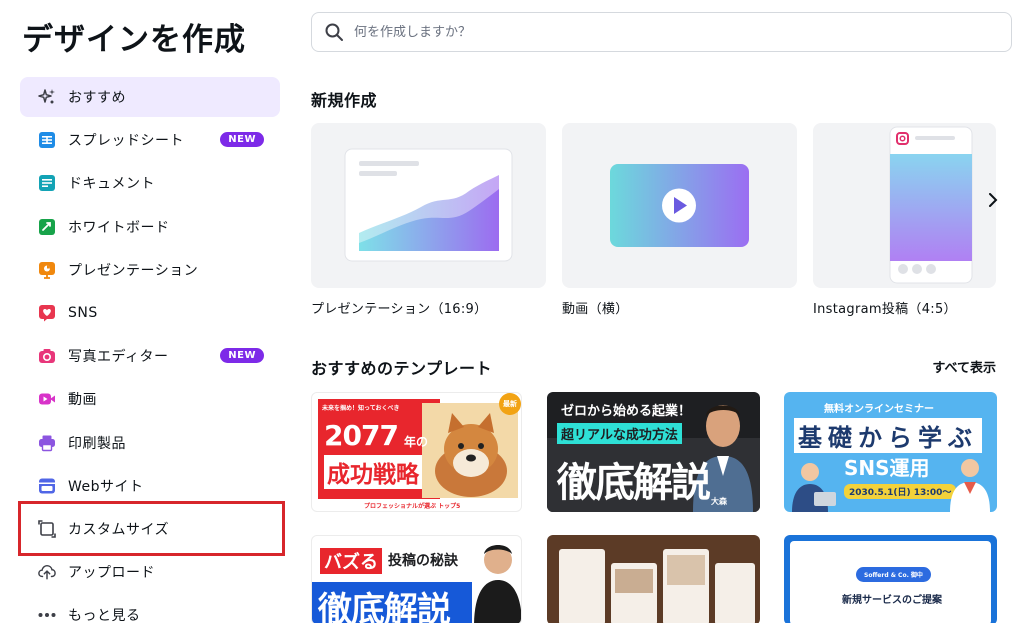  Describe the element at coordinates (626, 411) in the screenshot. I see `template-text: ゼロから始める起業！` at that location.